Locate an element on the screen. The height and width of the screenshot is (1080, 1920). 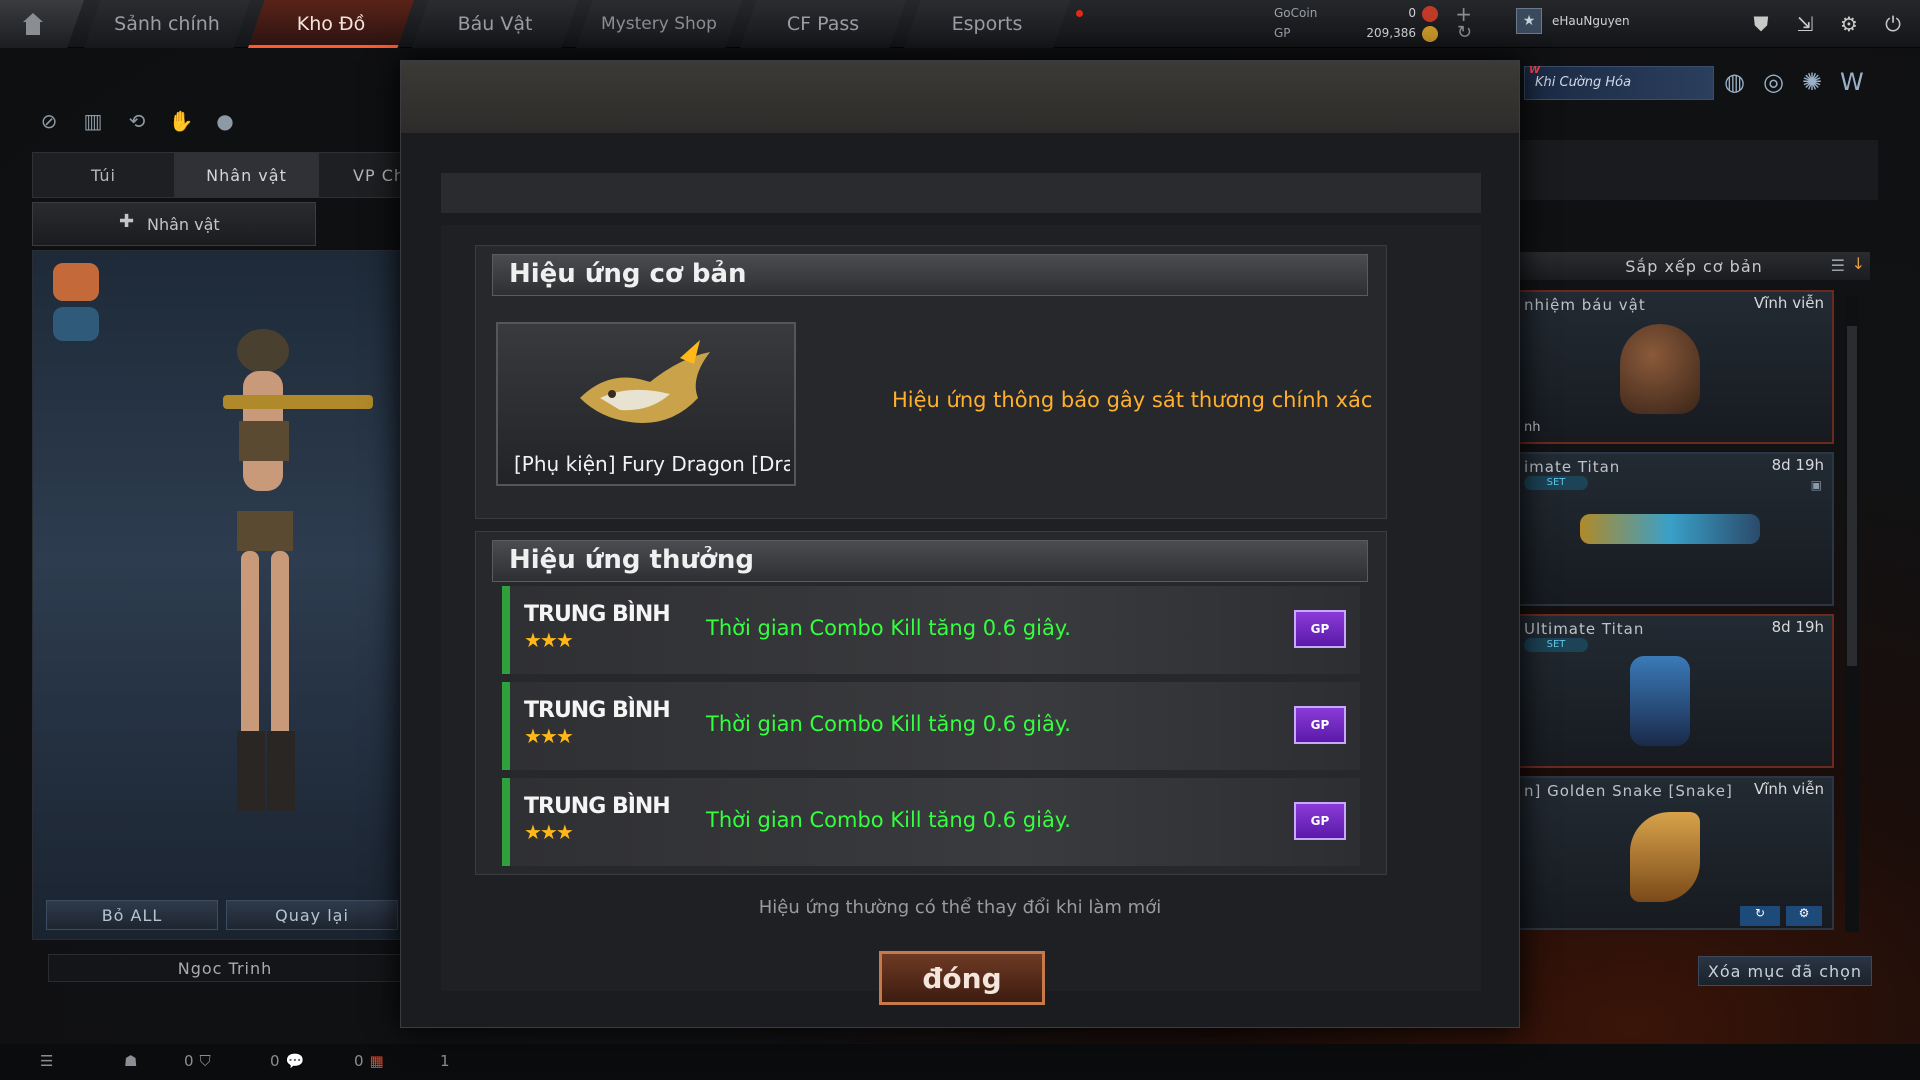
v-logo-icon: W is located at coordinates (1852, 82).